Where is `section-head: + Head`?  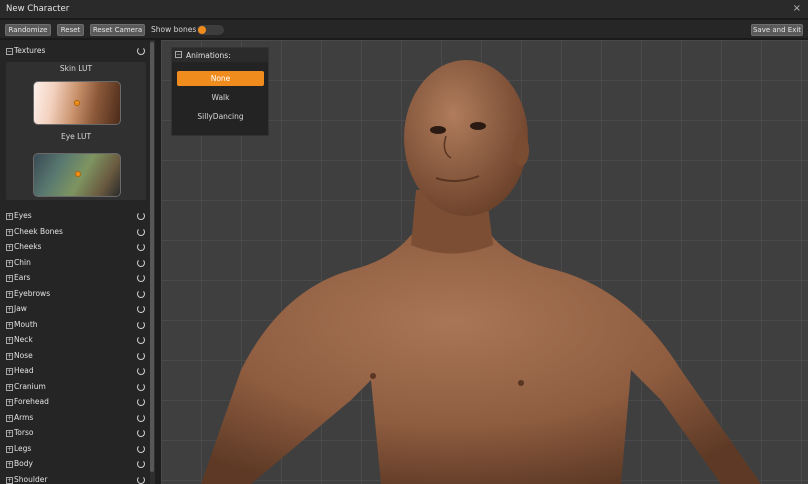
section-head: + Head is located at coordinates (75, 372).